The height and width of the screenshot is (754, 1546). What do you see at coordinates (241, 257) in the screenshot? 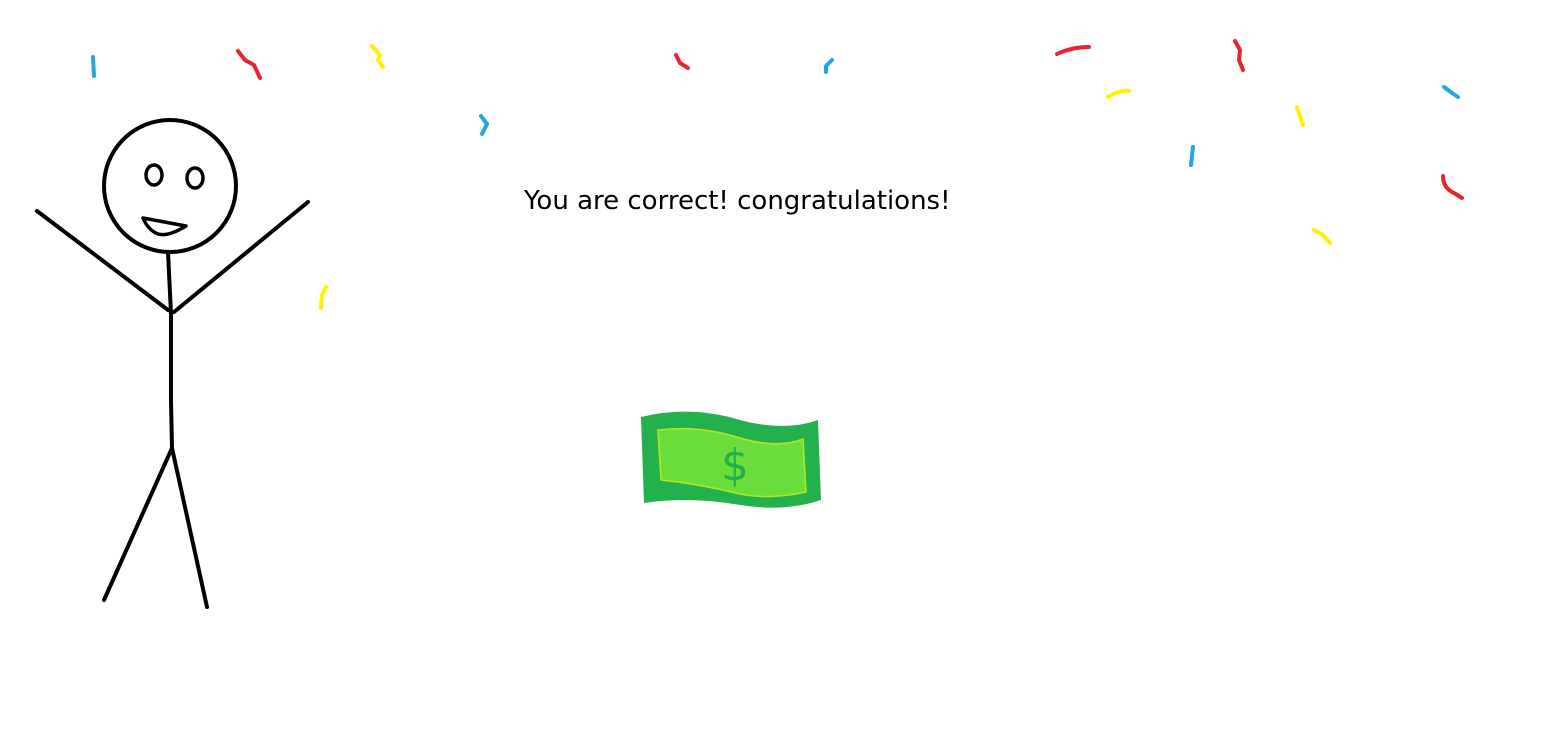
I see `right-arm` at bounding box center [241, 257].